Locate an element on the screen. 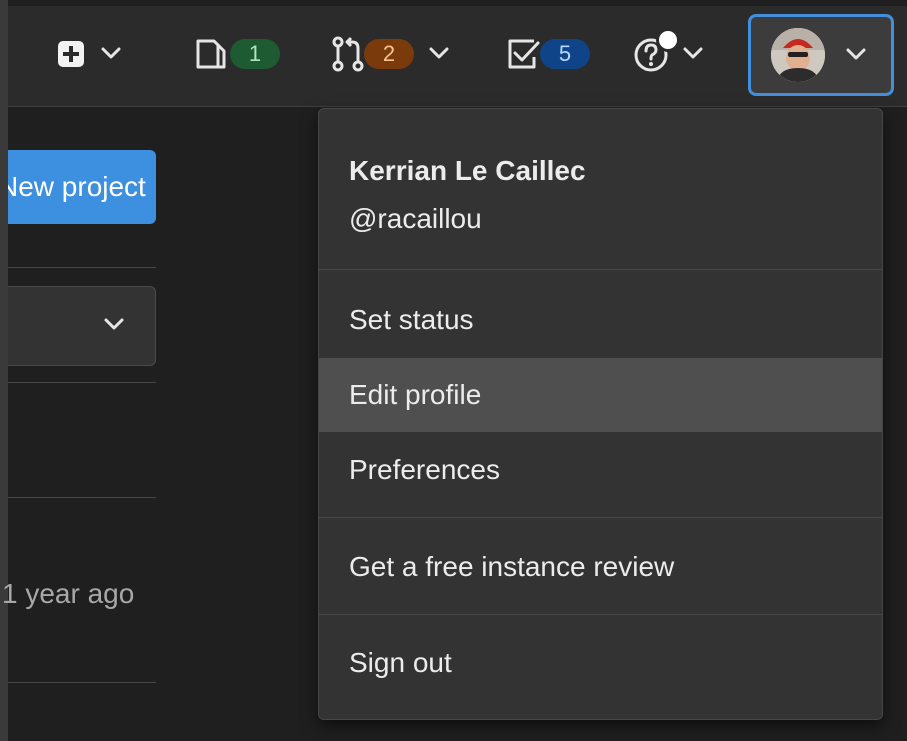  notification-dot is located at coordinates (668, 40).